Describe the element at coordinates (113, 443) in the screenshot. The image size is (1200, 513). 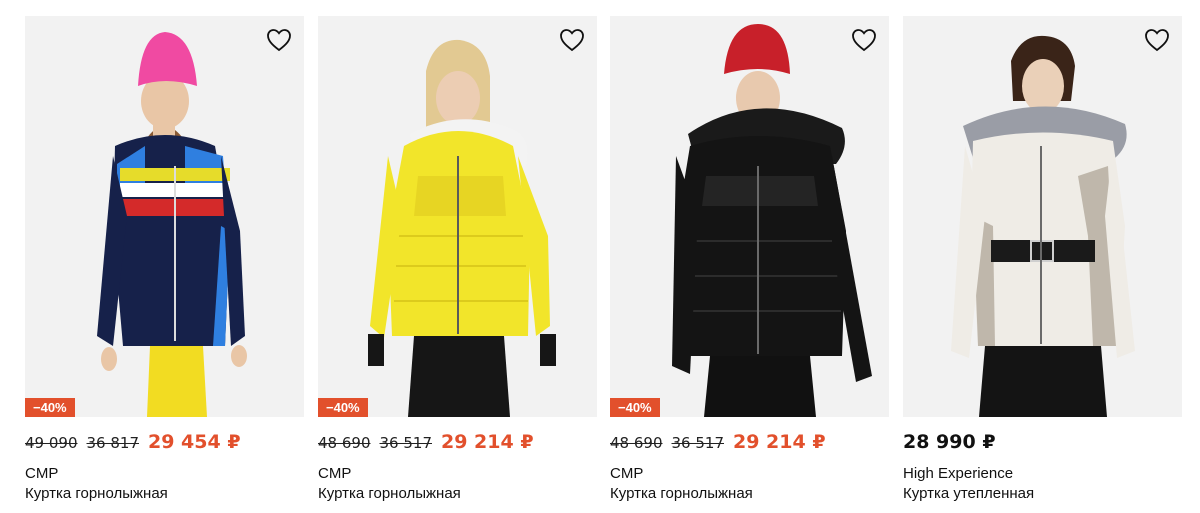
I see `previous-price: 36 817` at that location.